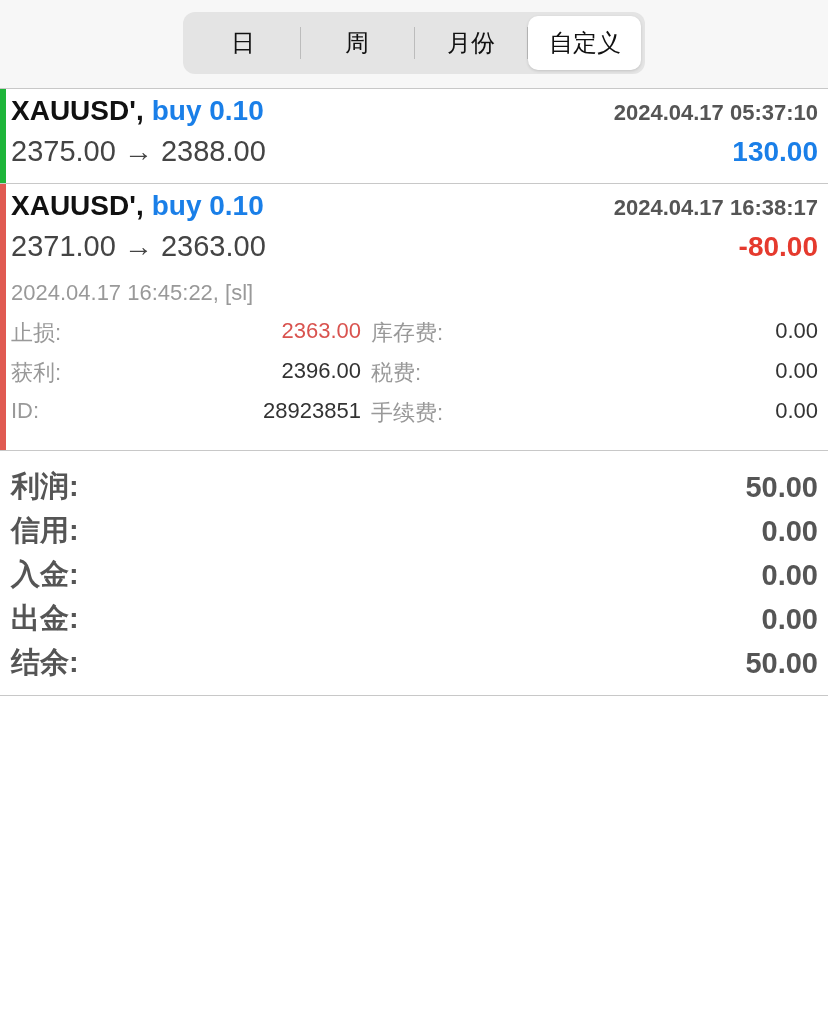 The width and height of the screenshot is (828, 1022). I want to click on field-value: 2396.00, so click(321, 371).